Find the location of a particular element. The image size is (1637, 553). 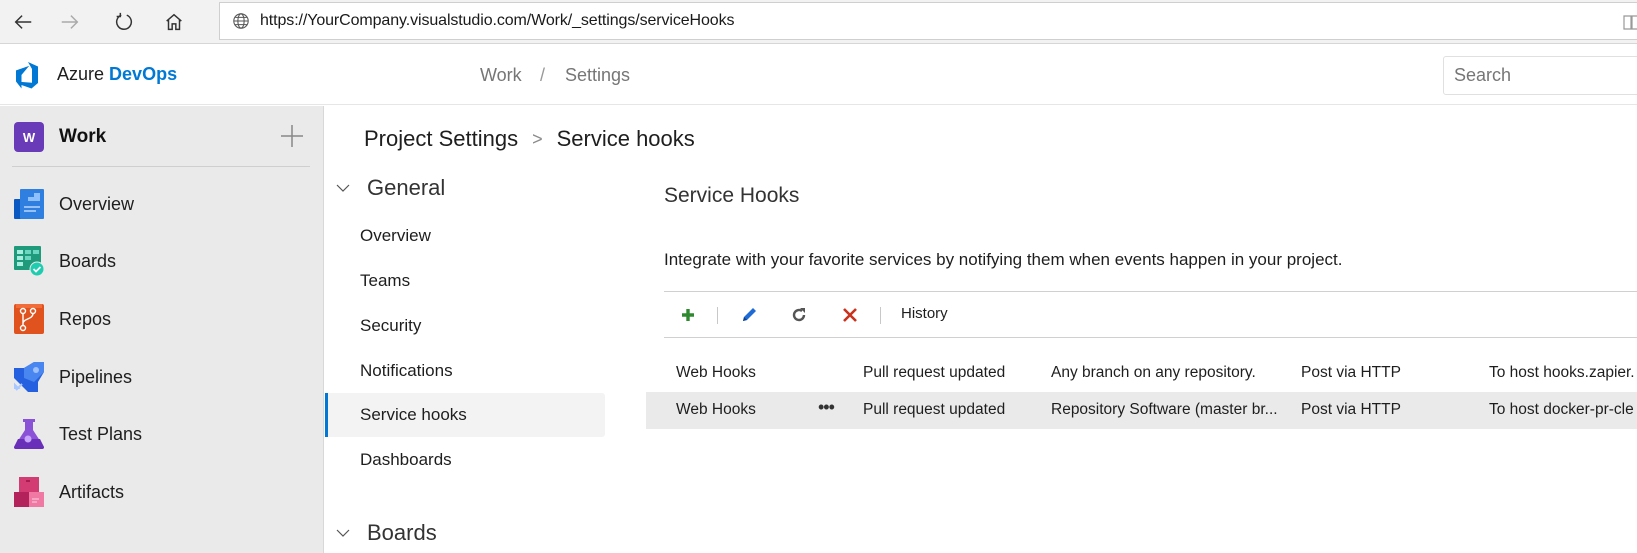

target-cell: To host docker-pr-cle is located at coordinates (1561, 409).